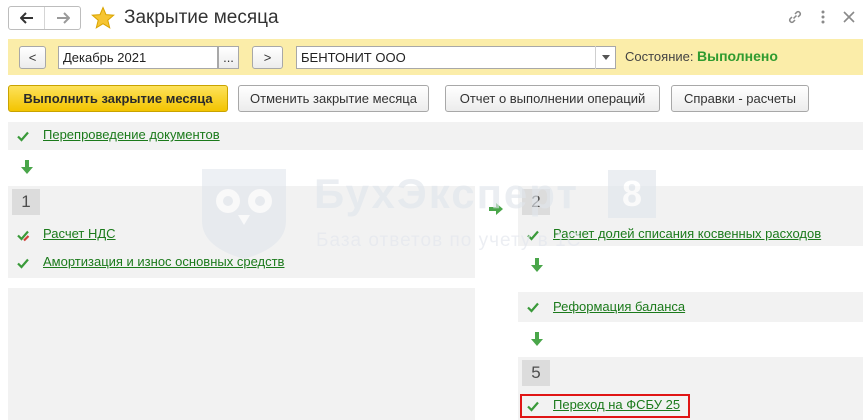  Describe the element at coordinates (333, 98) in the screenshot. I see `cancel-month-close-button: Отменить закрытие месяца` at that location.